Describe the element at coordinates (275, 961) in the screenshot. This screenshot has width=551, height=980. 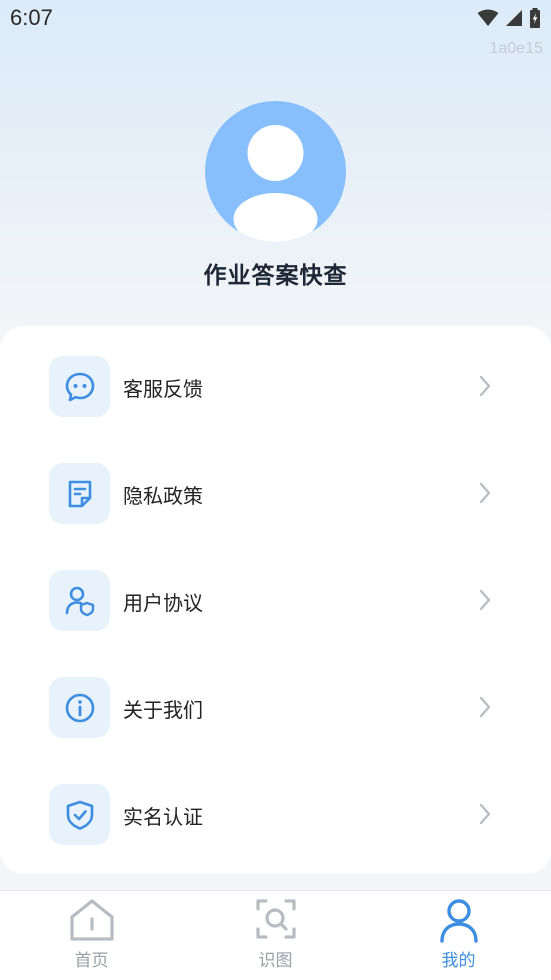
I see `tab-label-scan: 识图` at that location.